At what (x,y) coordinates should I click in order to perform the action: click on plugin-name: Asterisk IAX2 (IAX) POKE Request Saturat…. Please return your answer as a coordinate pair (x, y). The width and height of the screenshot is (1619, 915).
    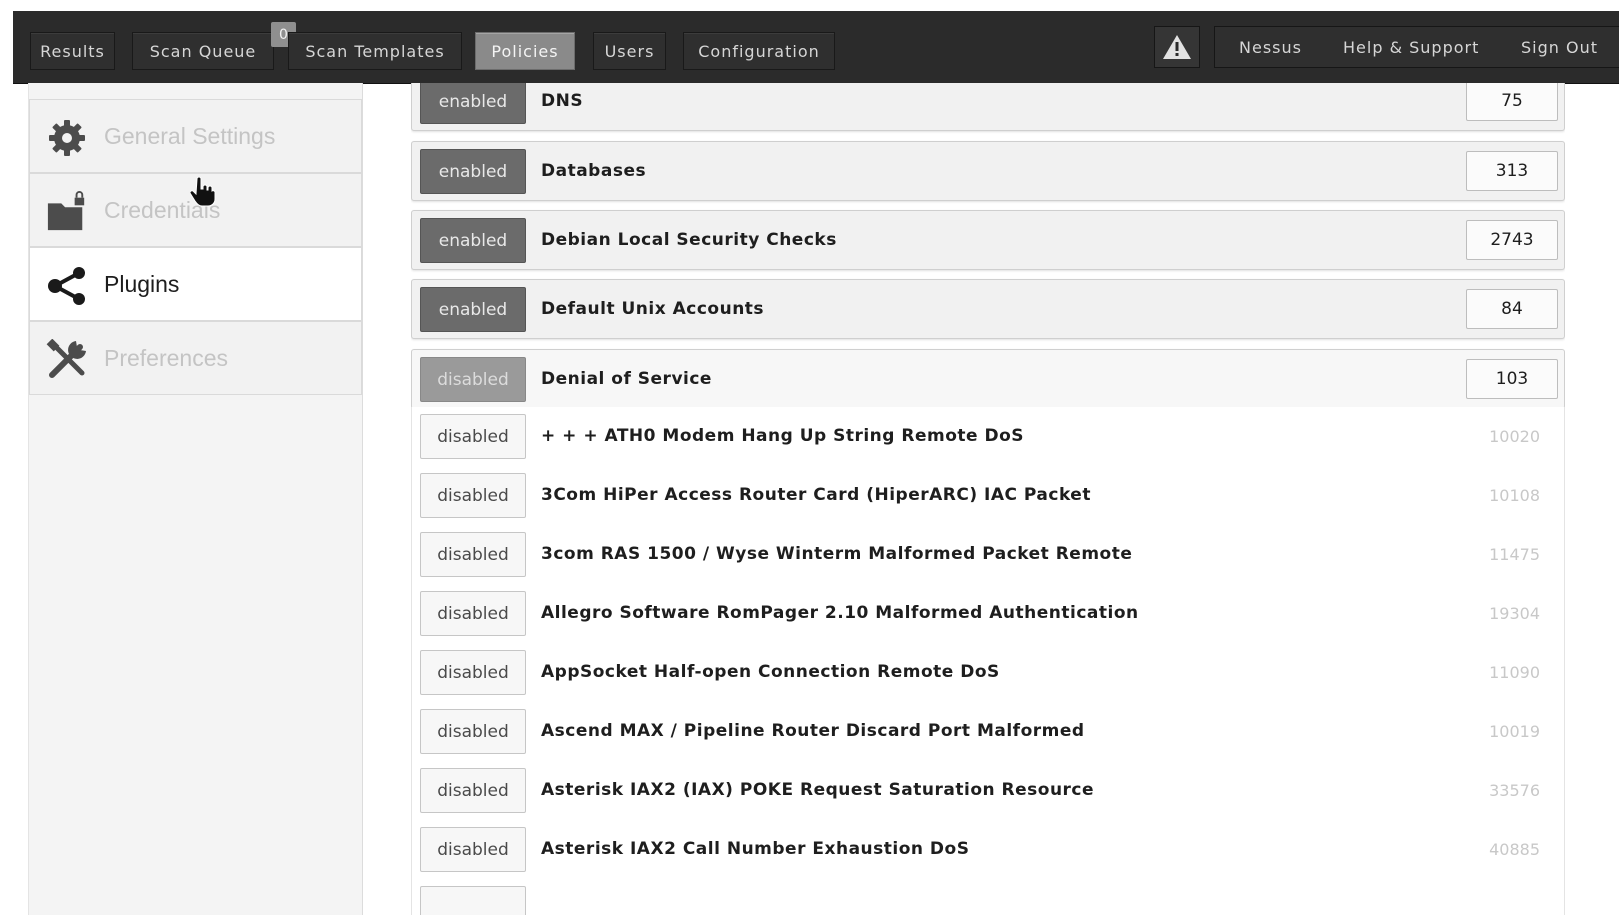
    Looking at the image, I should click on (818, 790).